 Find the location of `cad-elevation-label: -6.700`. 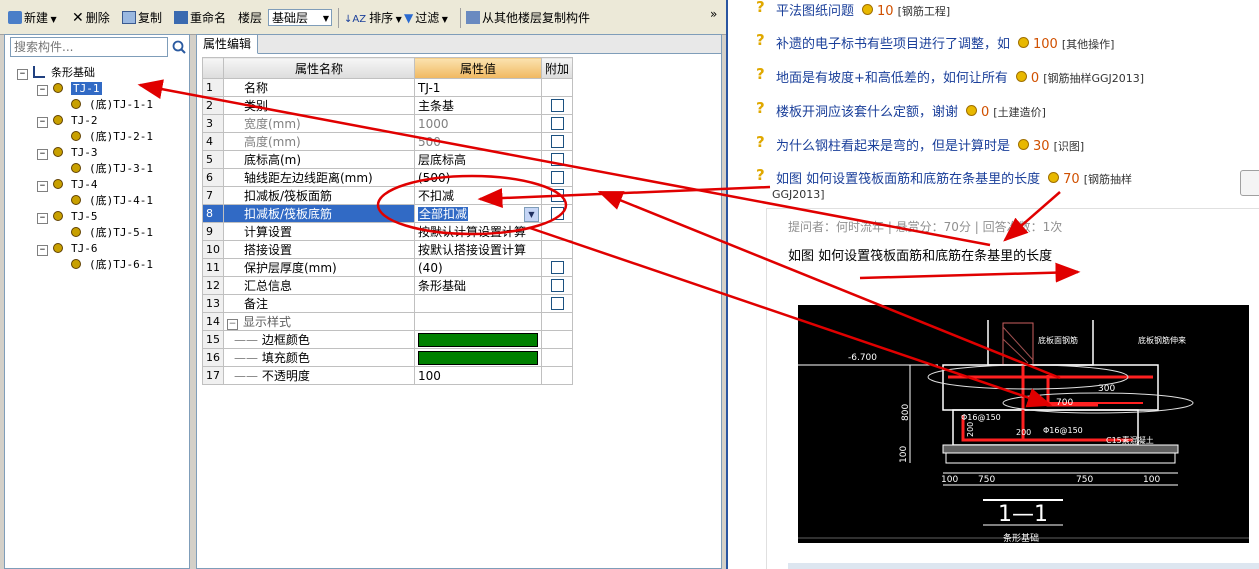

cad-elevation-label: -6.700 is located at coordinates (862, 358).